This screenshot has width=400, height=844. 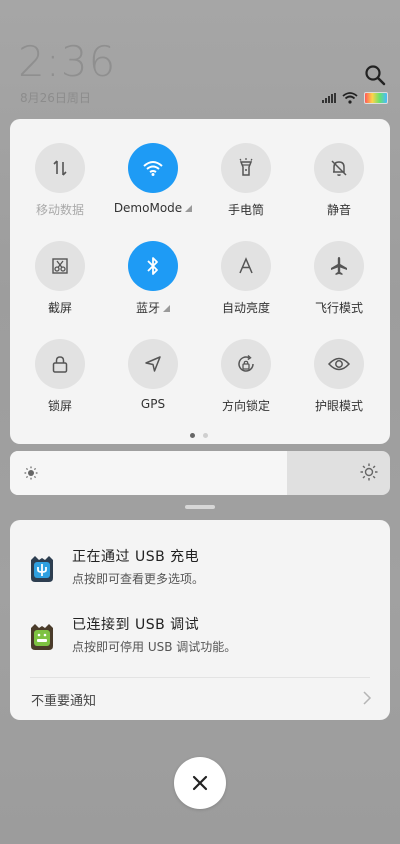 I want to click on tile-rotation-lock: 方向锁定, so click(x=246, y=384).